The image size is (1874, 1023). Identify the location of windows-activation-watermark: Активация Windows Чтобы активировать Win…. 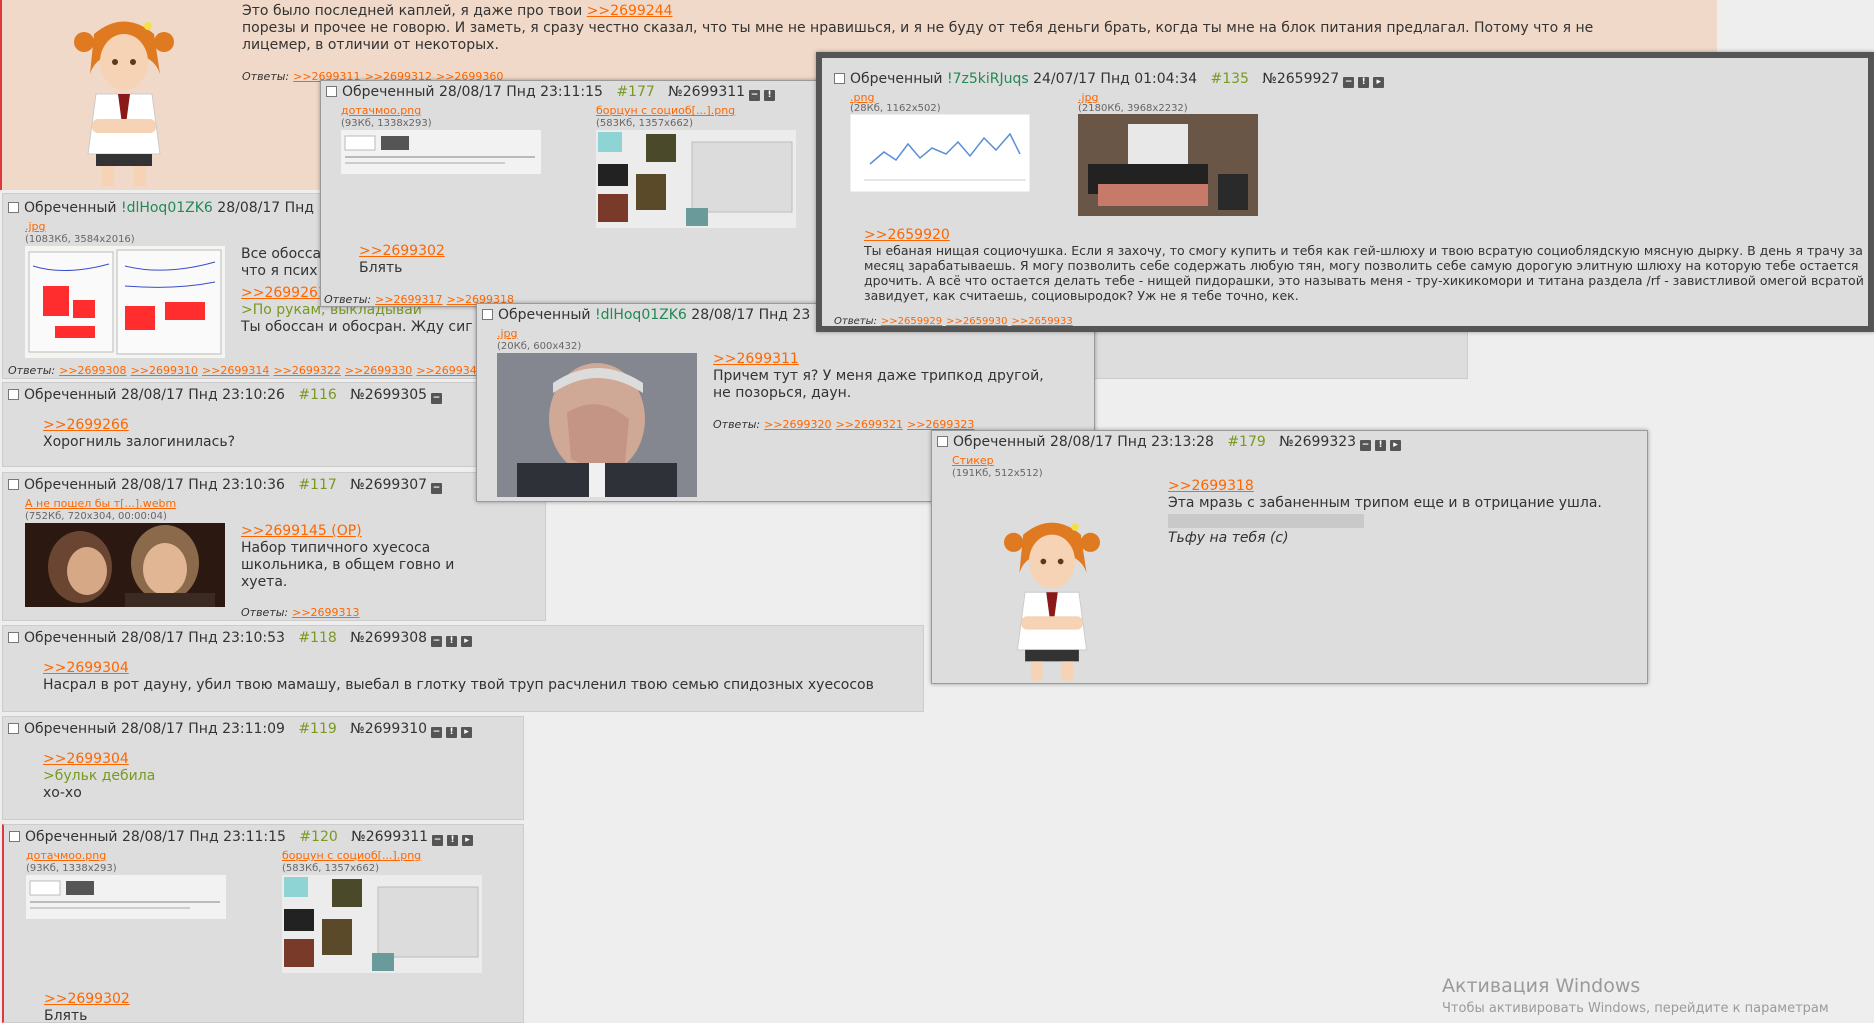
(1635, 995).